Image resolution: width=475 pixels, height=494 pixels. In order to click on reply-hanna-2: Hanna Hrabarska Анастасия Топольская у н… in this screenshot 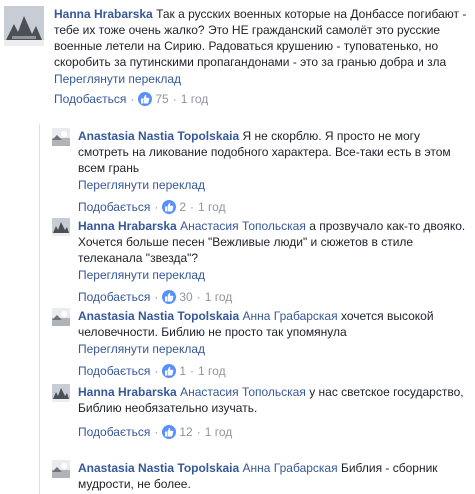, I will do `click(262, 417)`.